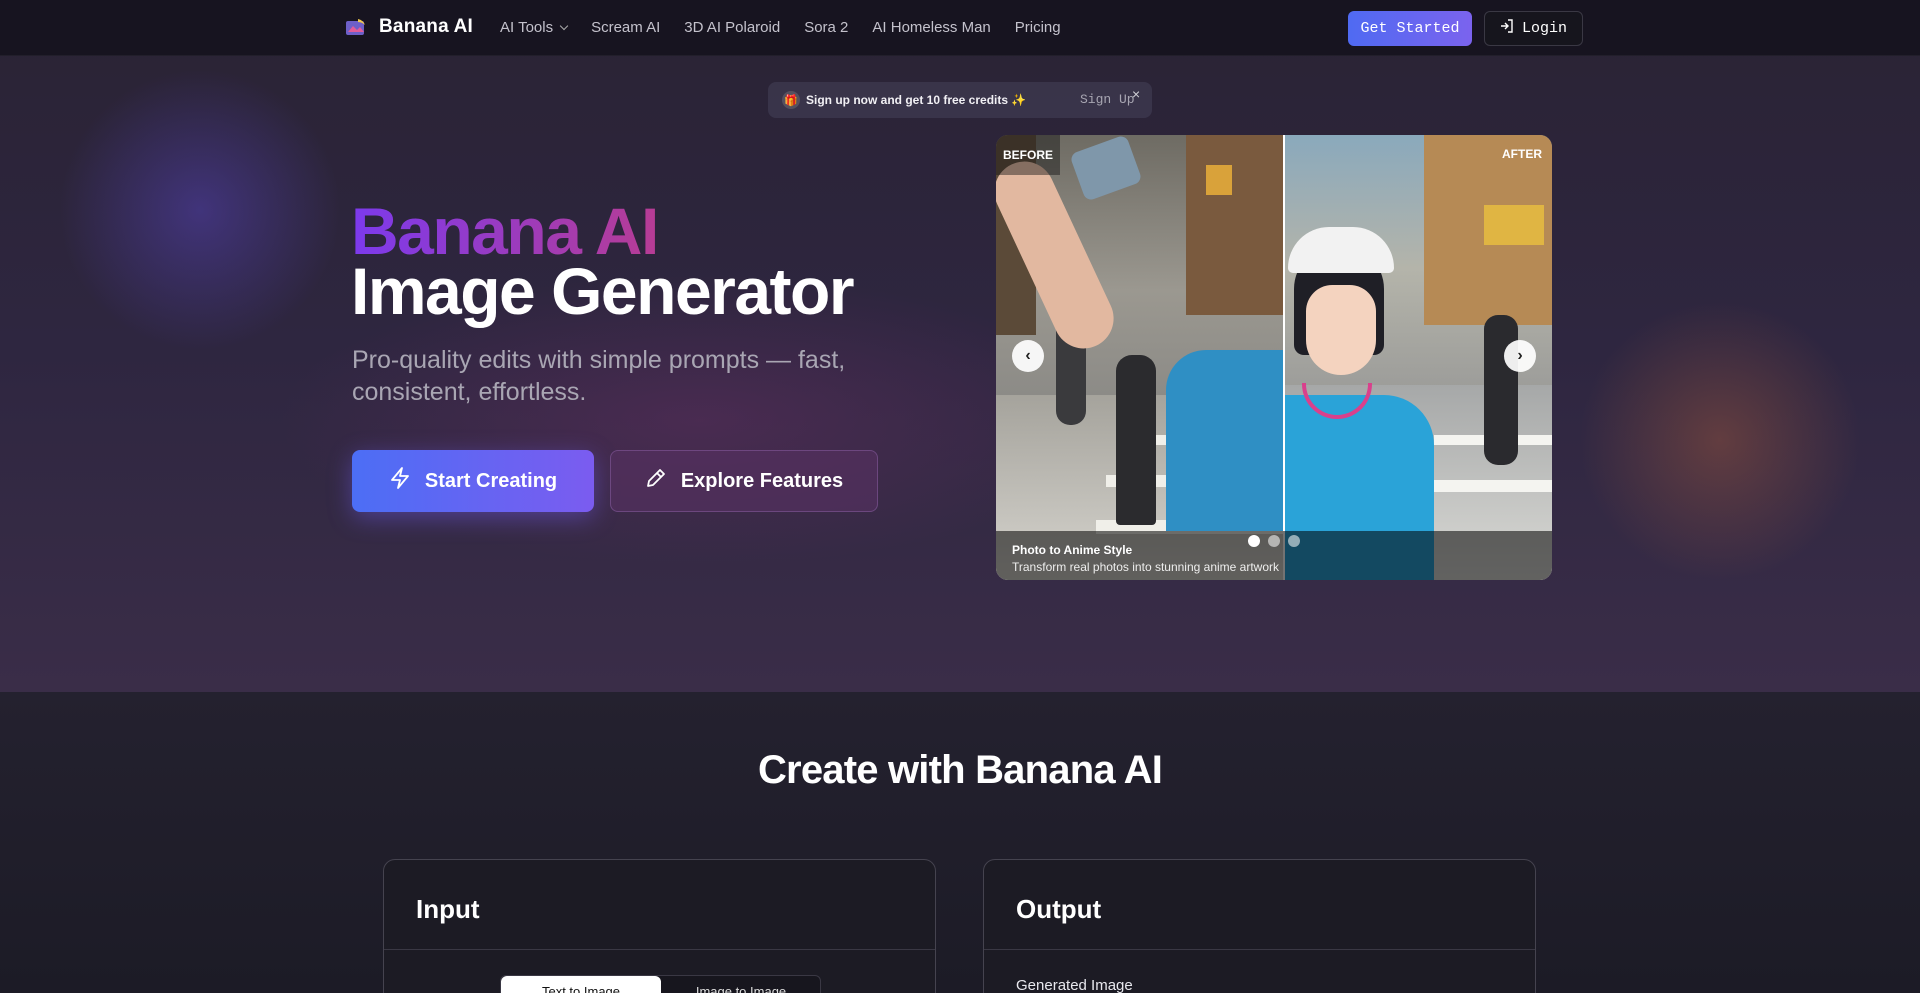 The width and height of the screenshot is (1920, 993). What do you see at coordinates (1018, 100) in the screenshot?
I see `sparkle-icon: ✨` at bounding box center [1018, 100].